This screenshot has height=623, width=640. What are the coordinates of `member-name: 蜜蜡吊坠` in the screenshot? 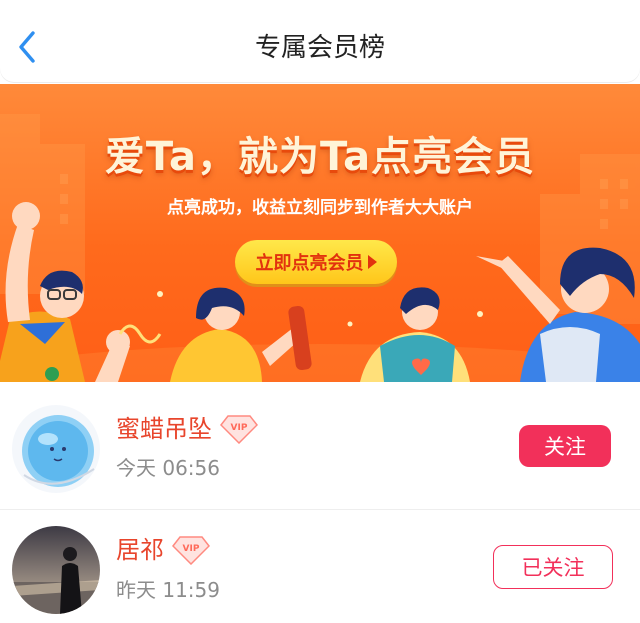 It's located at (164, 429).